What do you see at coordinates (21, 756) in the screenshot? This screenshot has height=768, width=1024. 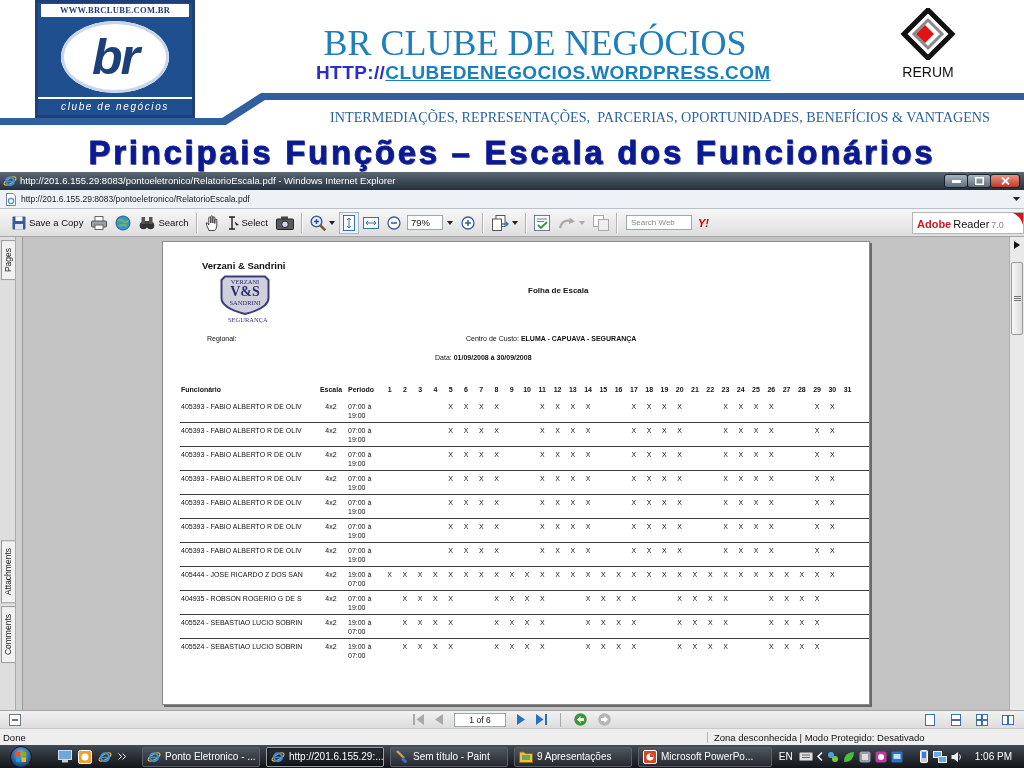 I see `start-button-icon` at bounding box center [21, 756].